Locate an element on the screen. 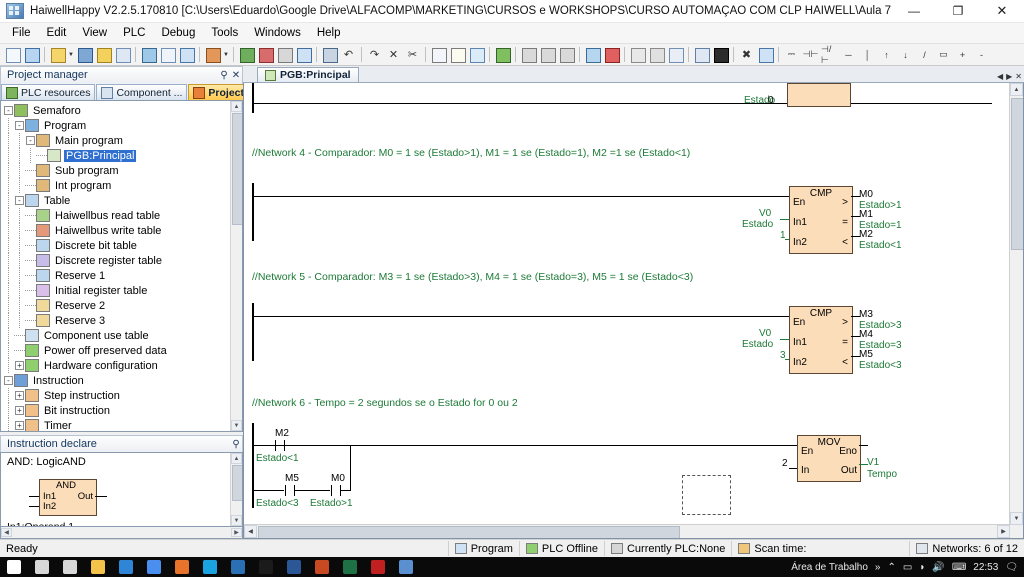 The image size is (1024, 577). open-folder-icon is located at coordinates (57, 54).